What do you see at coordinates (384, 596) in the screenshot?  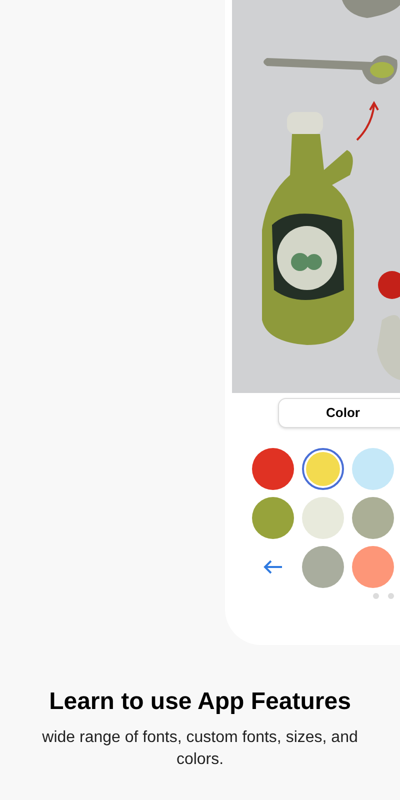 I see `page-dots-icon` at bounding box center [384, 596].